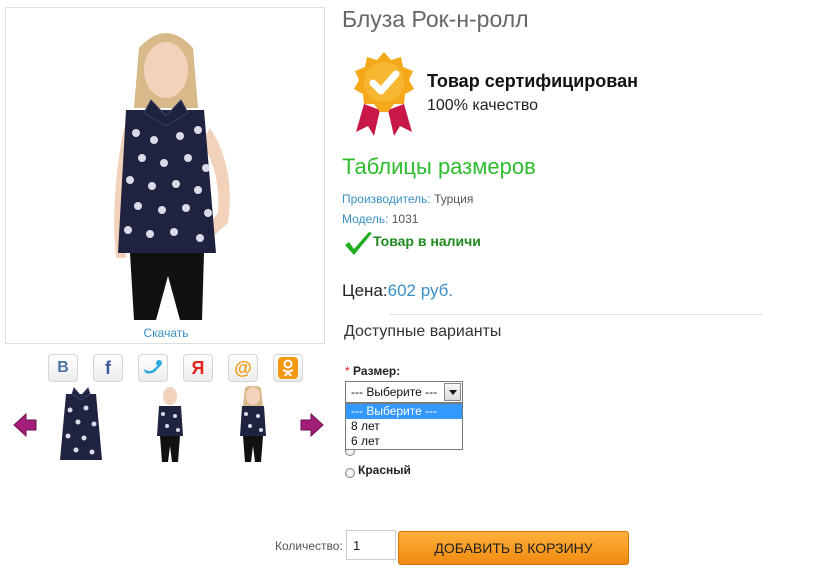  What do you see at coordinates (309, 546) in the screenshot?
I see `quantity-label: Количество:` at bounding box center [309, 546].